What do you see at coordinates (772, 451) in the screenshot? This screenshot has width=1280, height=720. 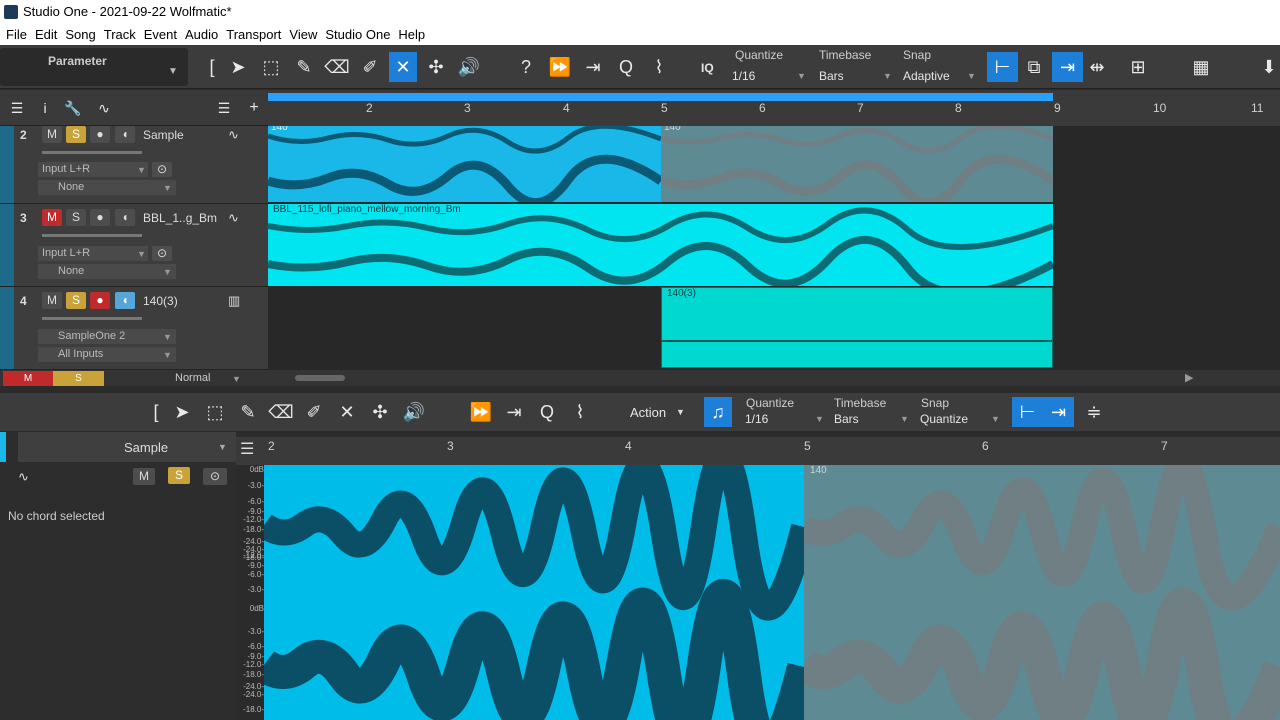 I see `editor-ruler: 2 3 4 5 6 7` at bounding box center [772, 451].